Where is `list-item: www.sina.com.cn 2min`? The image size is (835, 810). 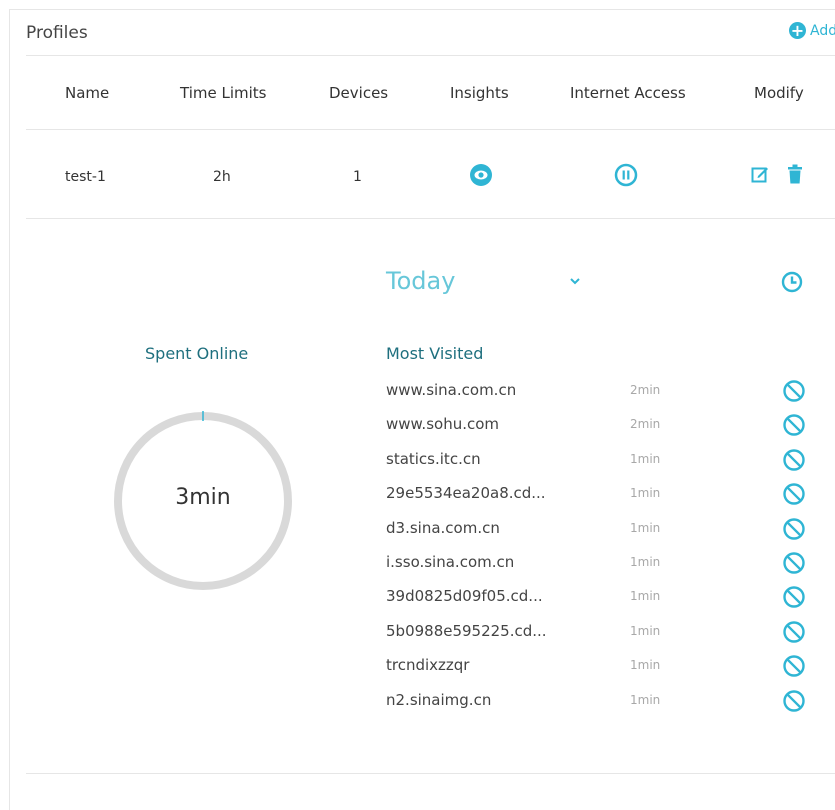
list-item: www.sina.com.cn 2min is located at coordinates (606, 397).